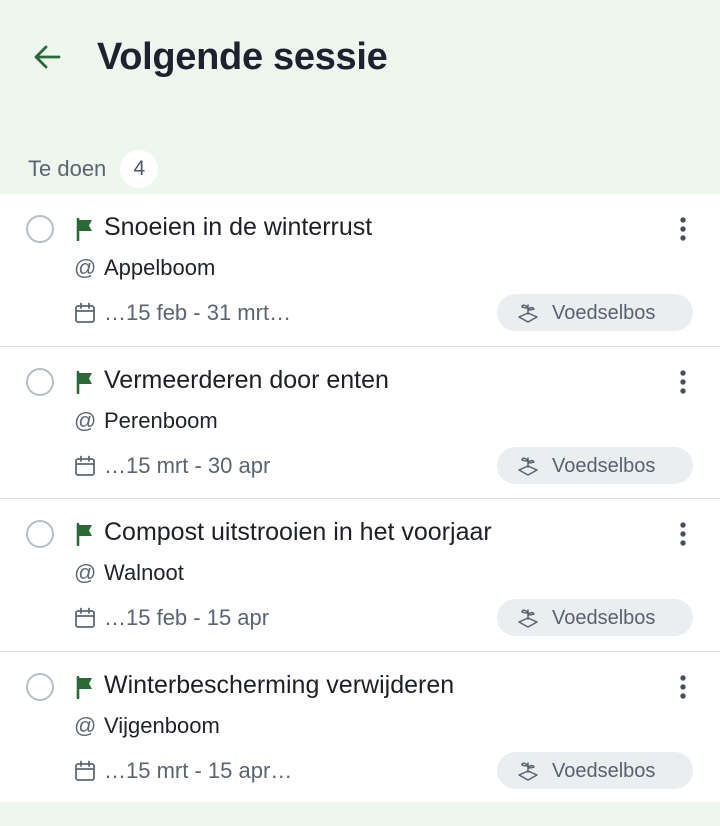 The height and width of the screenshot is (826, 720). Describe the element at coordinates (161, 420) in the screenshot. I see `location-label: Perenboom` at that location.